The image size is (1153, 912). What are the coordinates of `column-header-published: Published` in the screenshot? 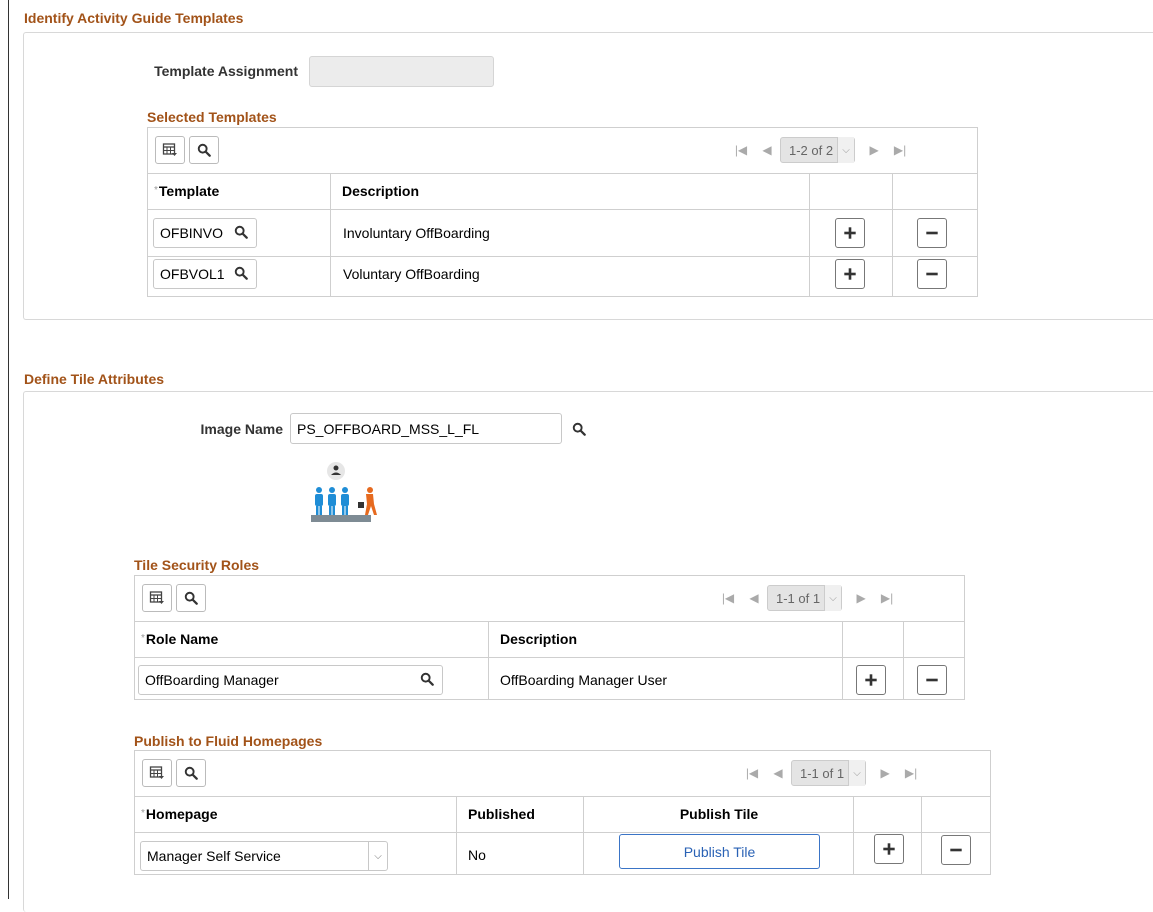 It's located at (501, 814).